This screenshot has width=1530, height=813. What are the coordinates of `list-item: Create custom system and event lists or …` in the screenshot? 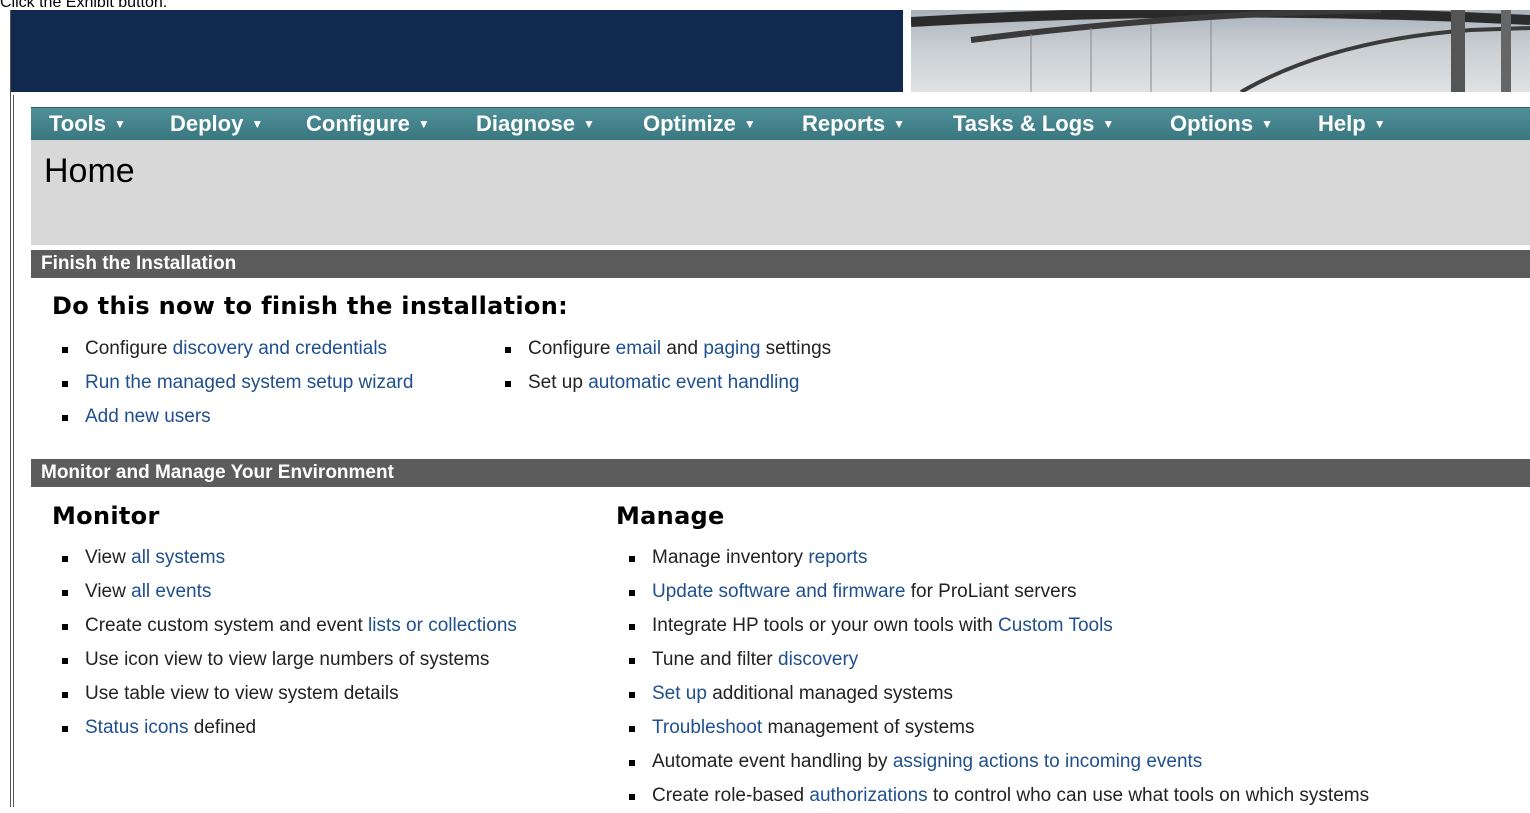 It's located at (284, 626).